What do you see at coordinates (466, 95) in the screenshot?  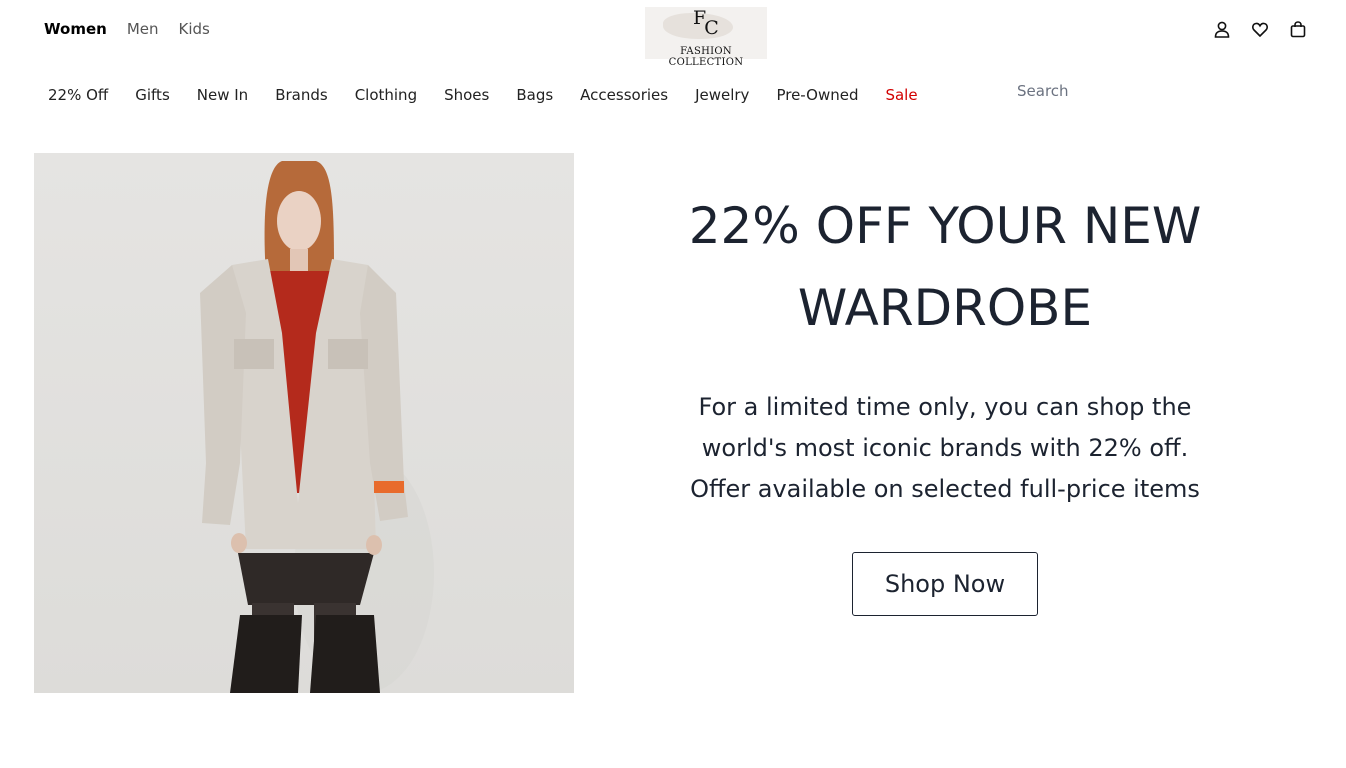 I see `nav-shoes: Shoes` at bounding box center [466, 95].